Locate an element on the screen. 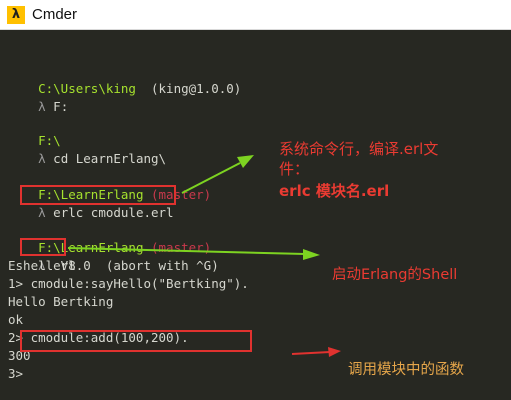 This screenshot has height=400, width=511. highlight-box-erlc is located at coordinates (98, 195).